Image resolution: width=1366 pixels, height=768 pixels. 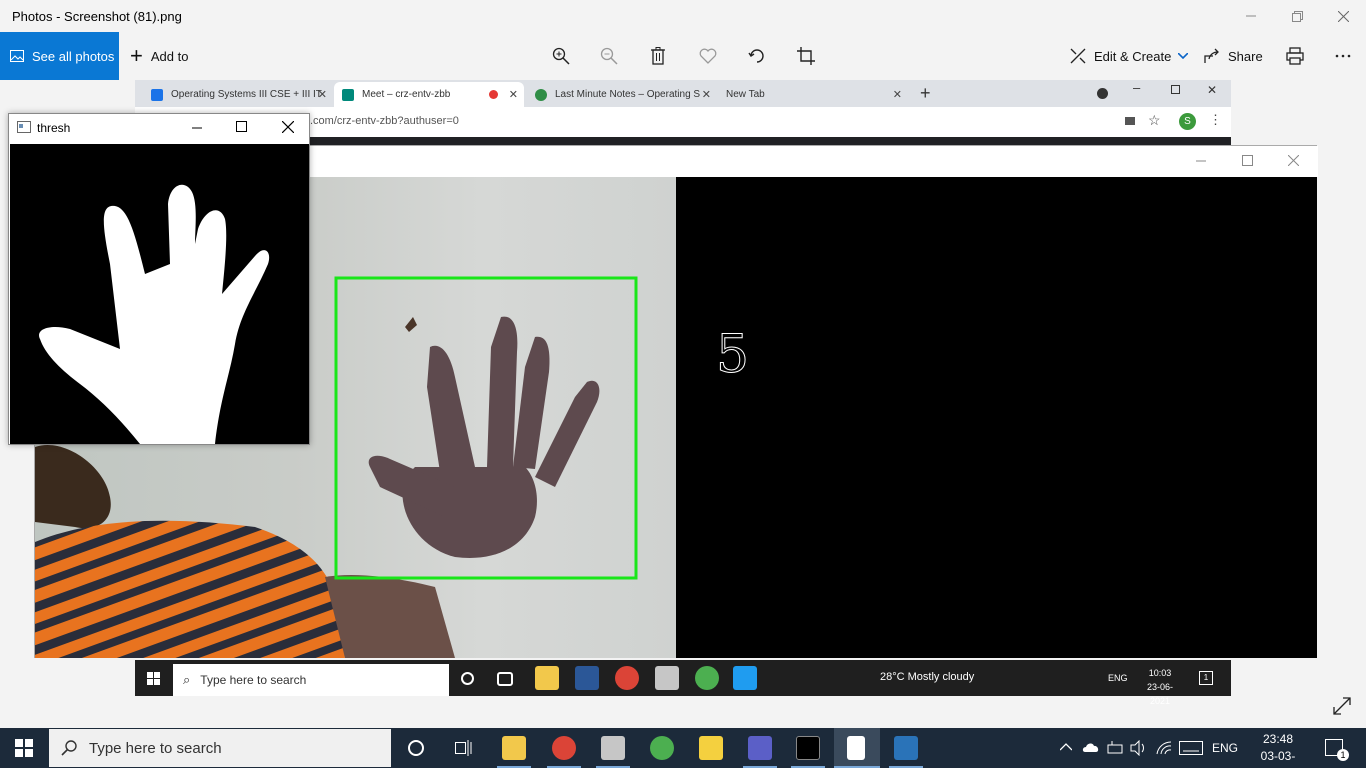 I want to click on notepad-icon, so click(x=856, y=748).